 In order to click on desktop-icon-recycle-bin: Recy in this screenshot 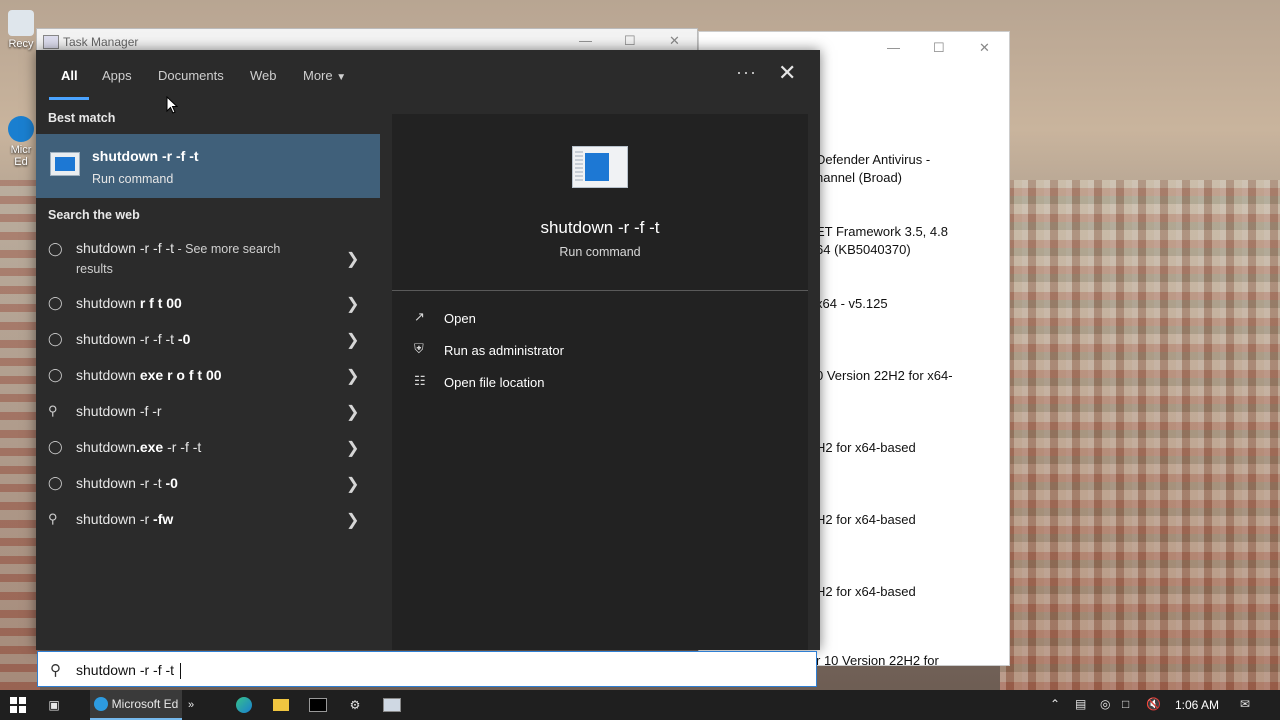, I will do `click(21, 30)`.